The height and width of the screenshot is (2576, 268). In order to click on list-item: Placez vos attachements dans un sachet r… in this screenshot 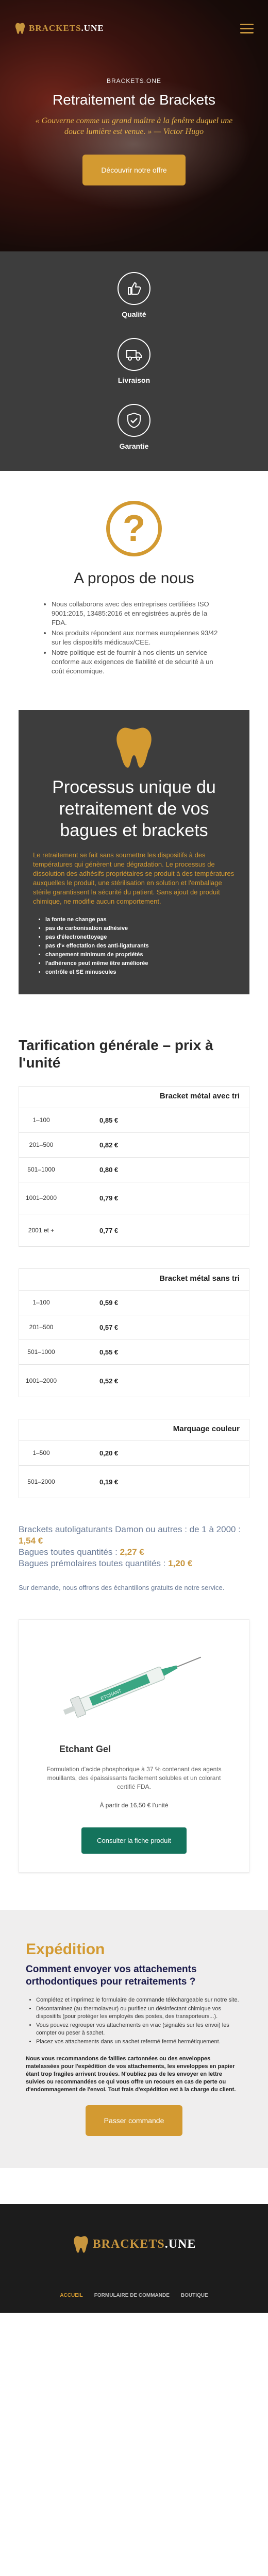, I will do `click(139, 2042)`.